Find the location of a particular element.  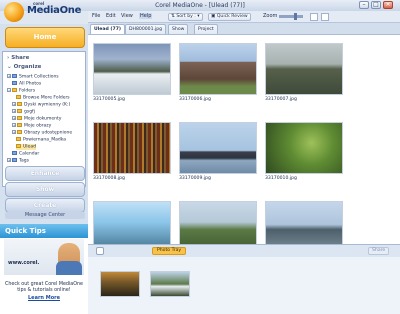

app-logo: corel MediaOne is located at coordinates (45, 12).